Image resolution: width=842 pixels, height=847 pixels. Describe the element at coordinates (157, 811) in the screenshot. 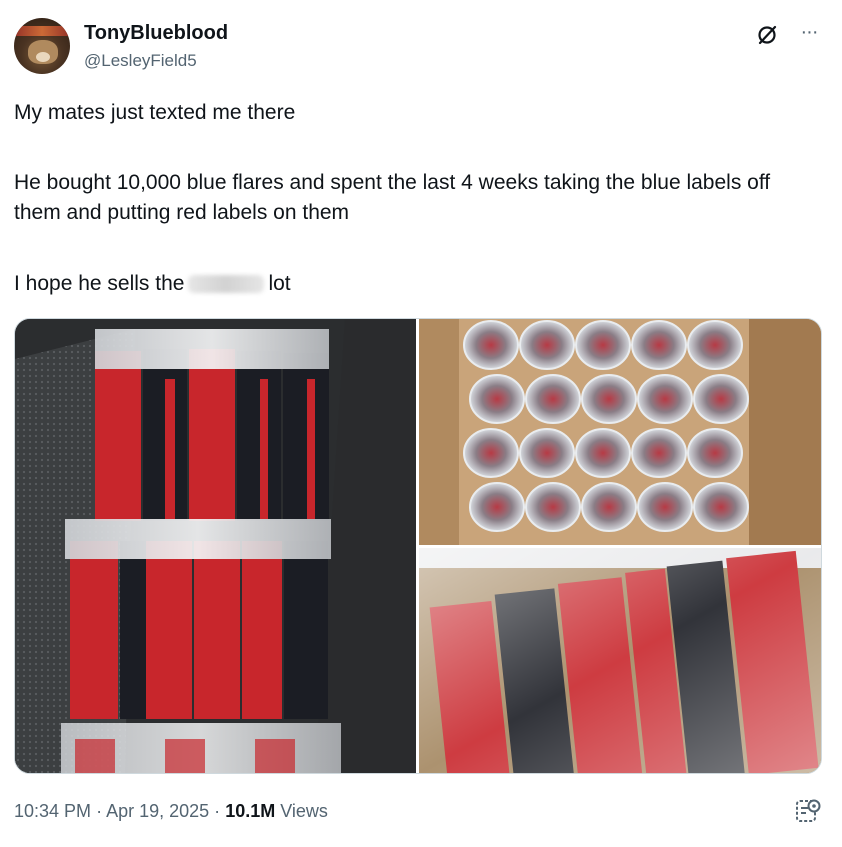

I see `post-date: Apr 19, 2025` at that location.